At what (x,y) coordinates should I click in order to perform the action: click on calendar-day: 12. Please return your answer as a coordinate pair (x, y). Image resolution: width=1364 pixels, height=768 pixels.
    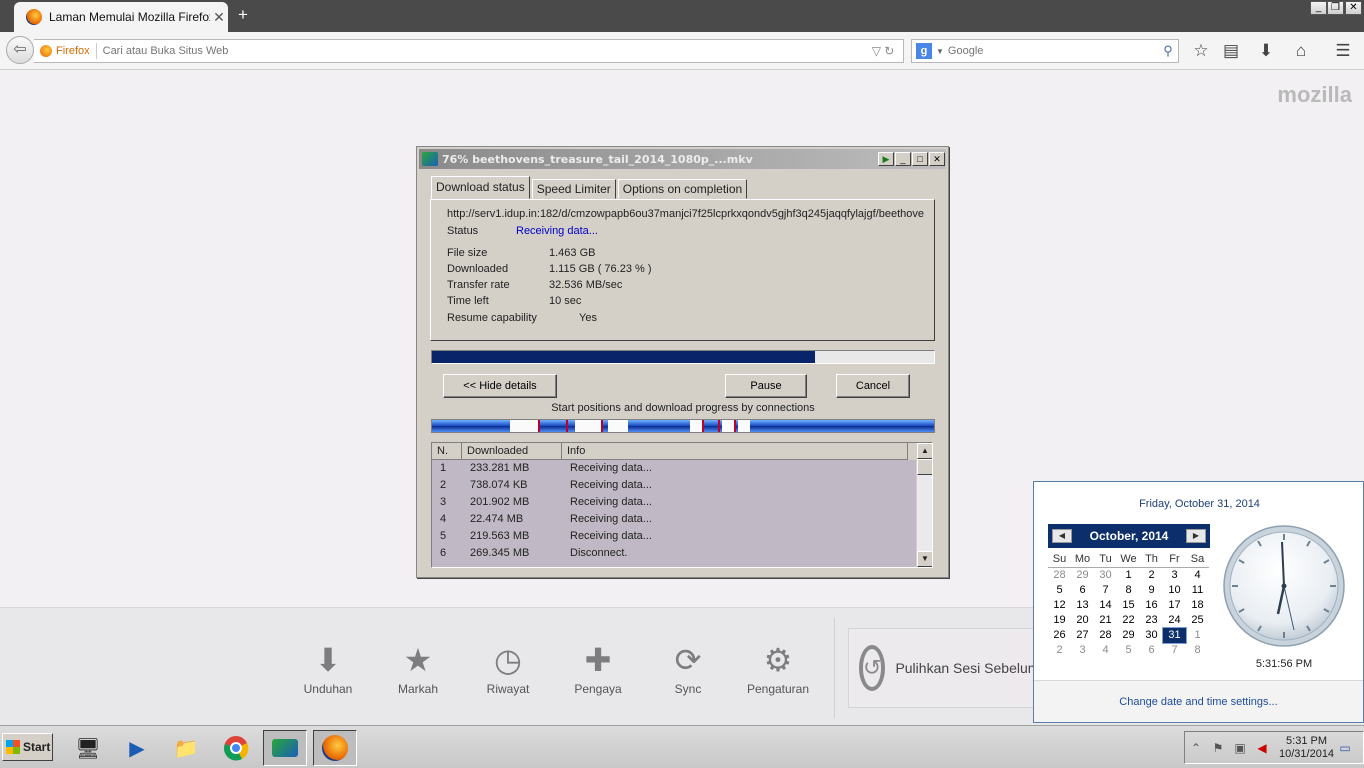
    Looking at the image, I should click on (1059, 605).